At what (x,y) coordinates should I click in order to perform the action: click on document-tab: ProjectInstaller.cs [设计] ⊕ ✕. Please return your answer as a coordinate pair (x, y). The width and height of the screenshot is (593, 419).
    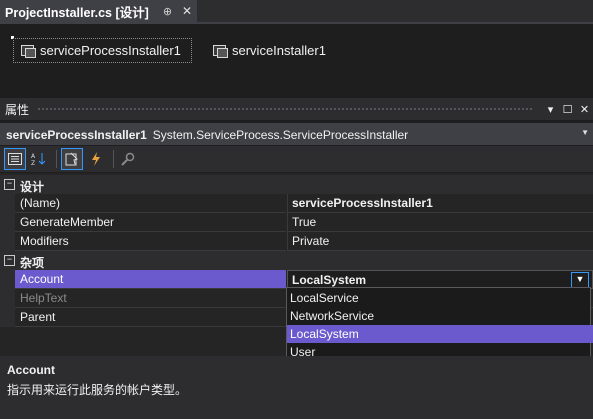
    Looking at the image, I should click on (98, 11).